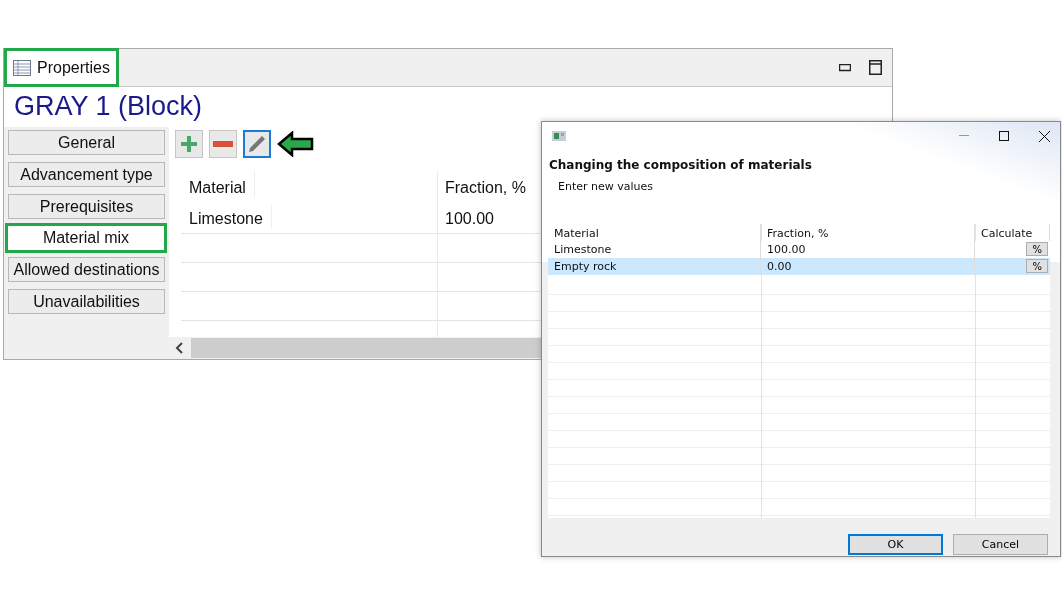  I want to click on table-cell: Limestone, so click(226, 216).